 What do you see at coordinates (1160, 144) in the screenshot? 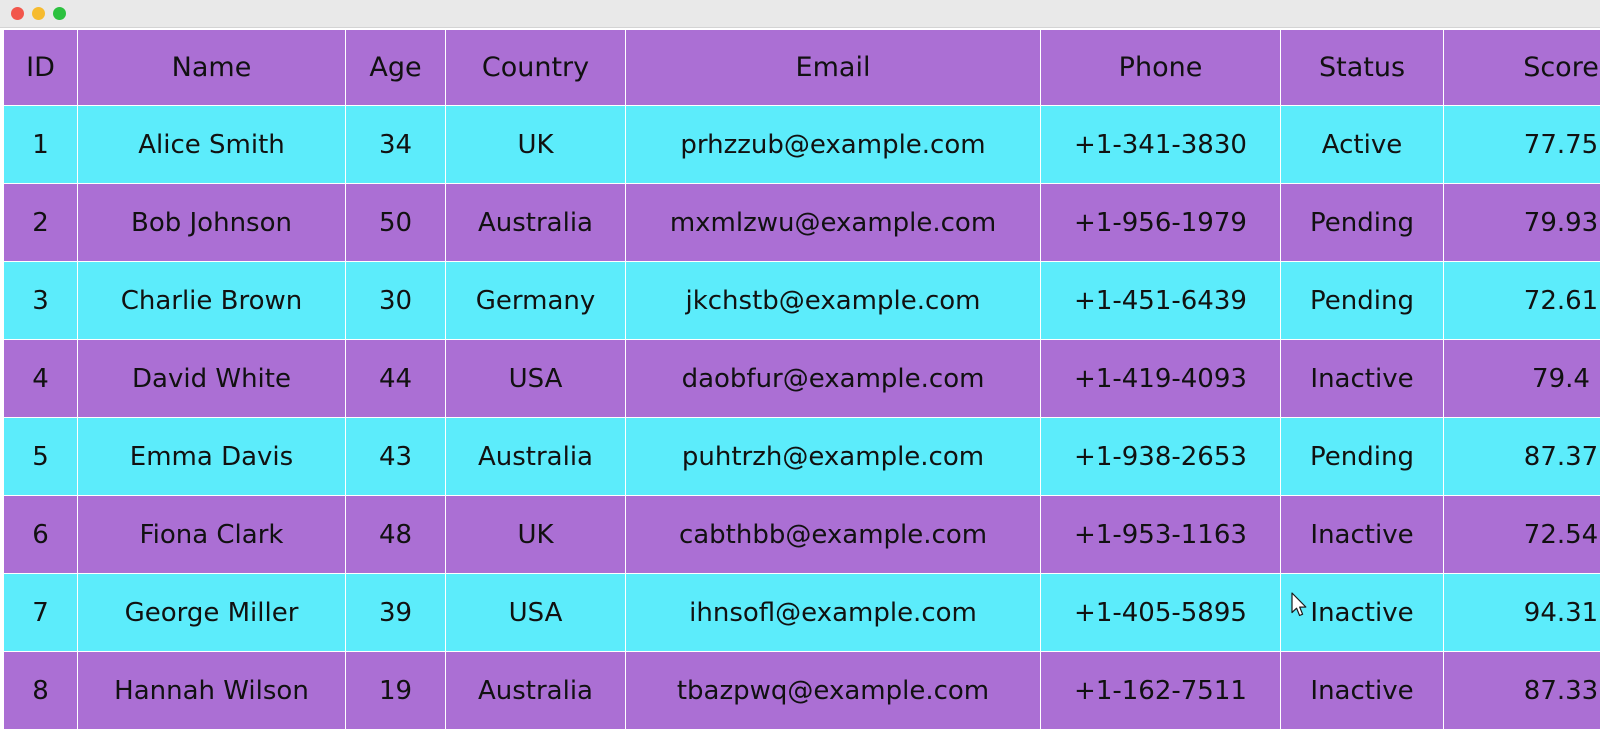
I see `cell-phone: +1-341-3830` at bounding box center [1160, 144].